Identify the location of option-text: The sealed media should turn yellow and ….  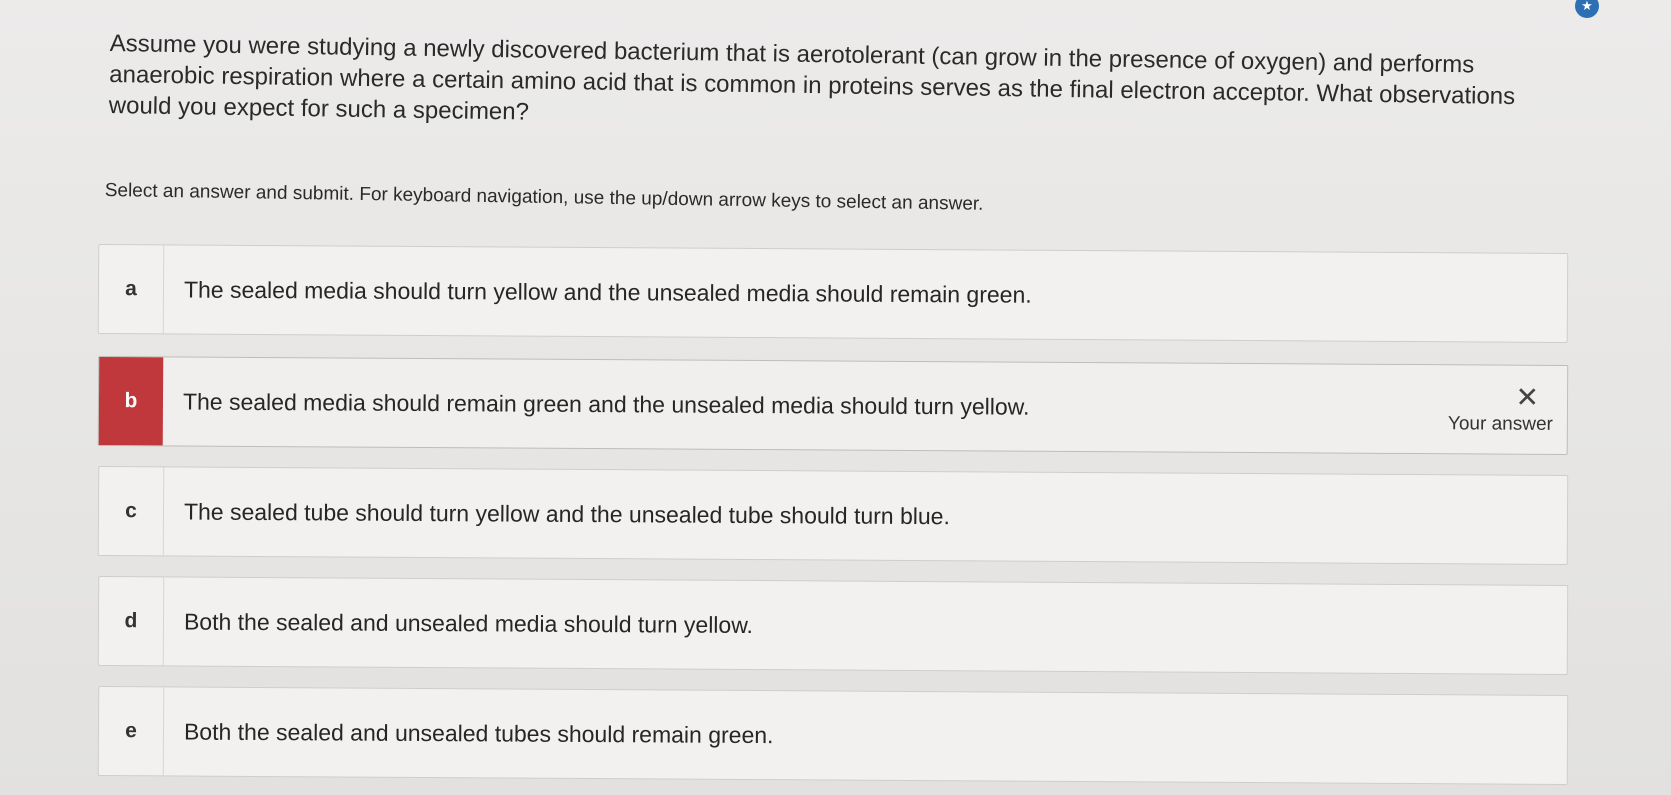
(607, 292).